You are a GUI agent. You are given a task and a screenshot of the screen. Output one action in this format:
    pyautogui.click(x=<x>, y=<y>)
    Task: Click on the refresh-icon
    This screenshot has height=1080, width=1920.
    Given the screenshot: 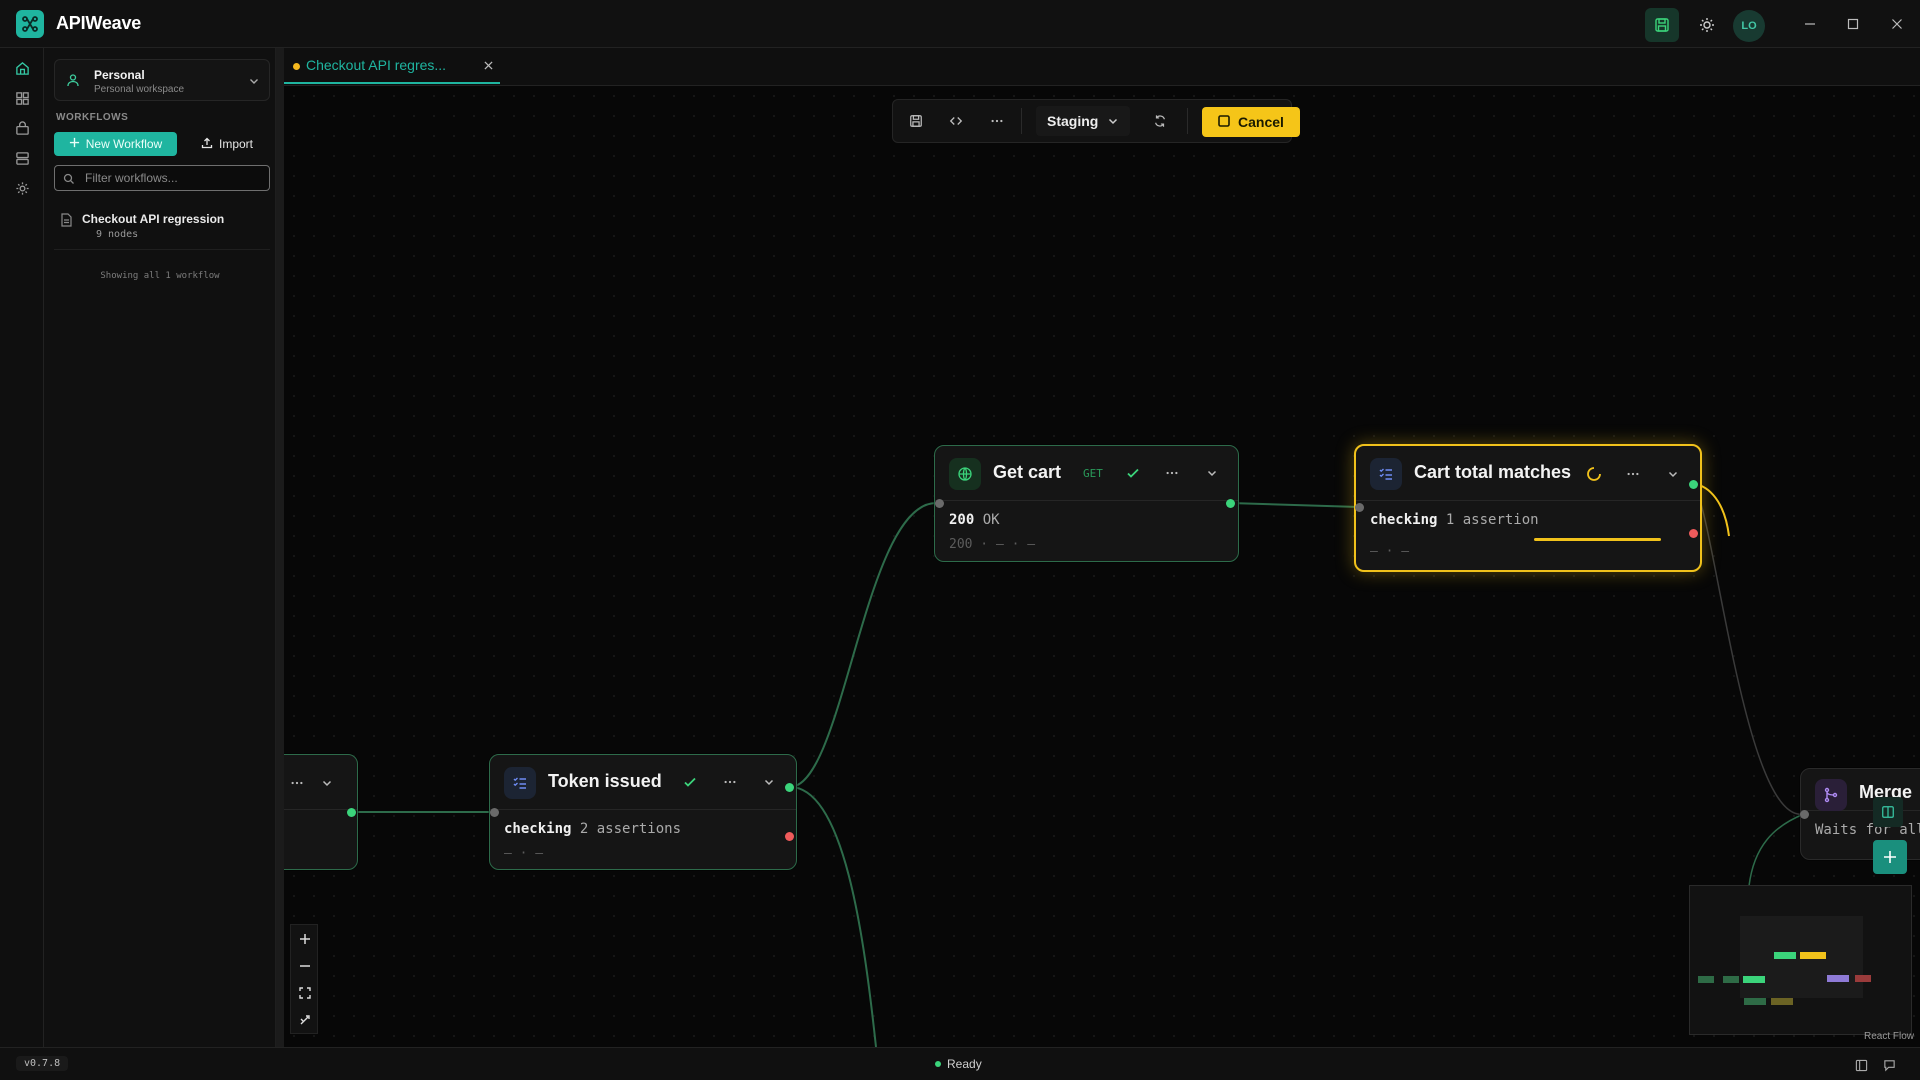 What is the action you would take?
    pyautogui.click(x=1160, y=121)
    